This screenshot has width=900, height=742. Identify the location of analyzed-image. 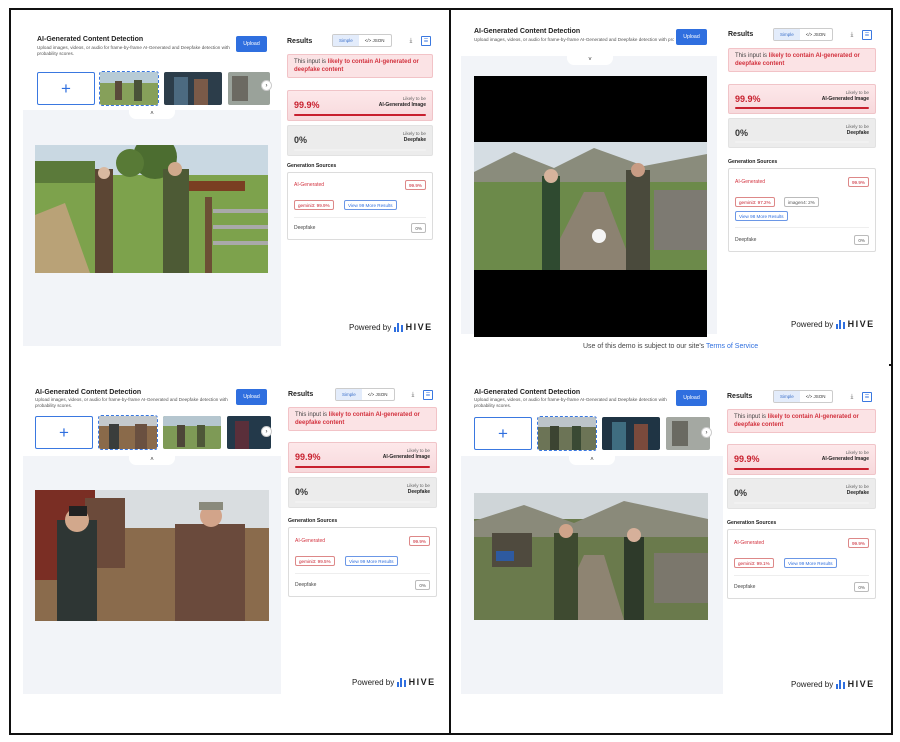
(151, 209).